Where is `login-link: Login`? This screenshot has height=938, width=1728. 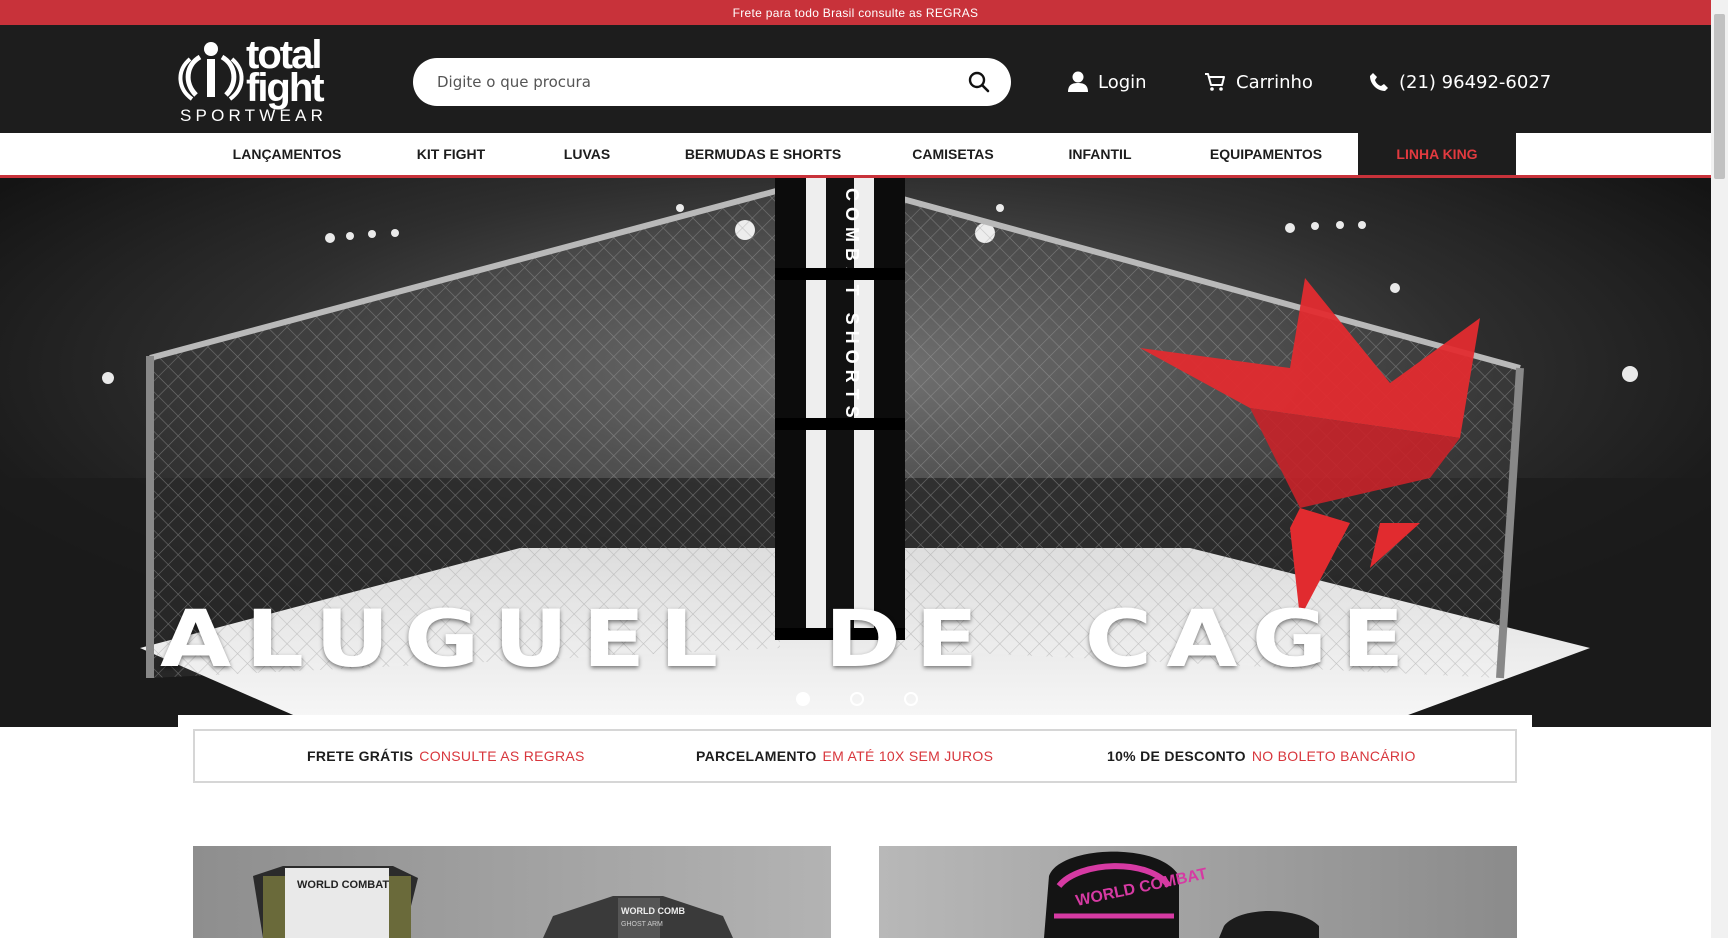 login-link: Login is located at coordinates (1107, 82).